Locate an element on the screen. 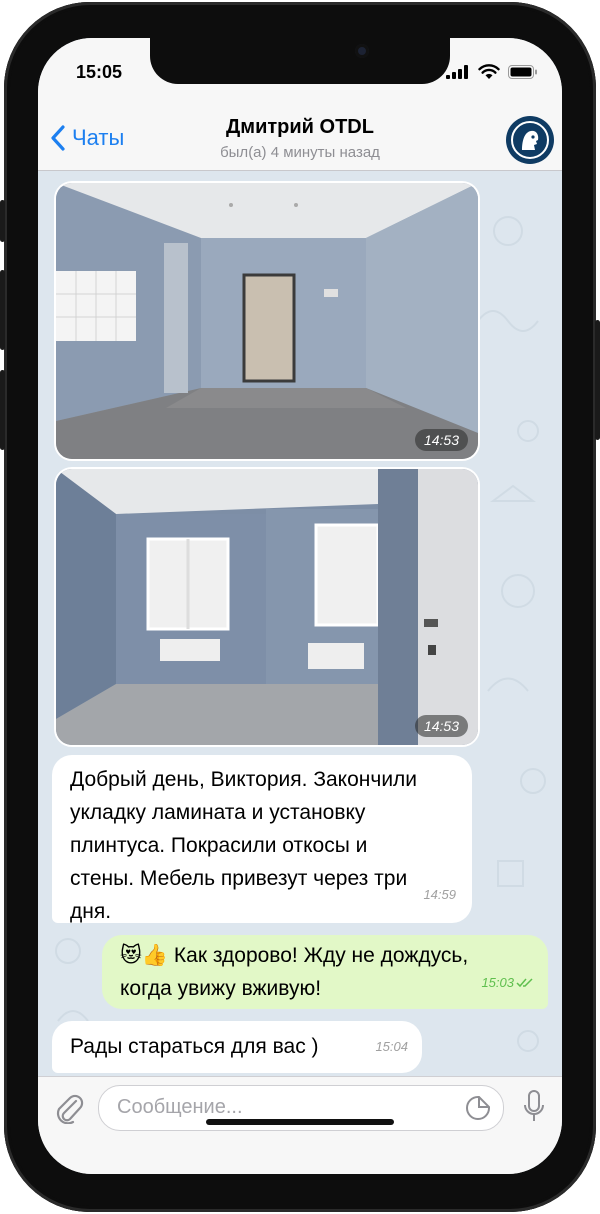 This screenshot has height=1214, width=600. message-line: дня. is located at coordinates (91, 911).